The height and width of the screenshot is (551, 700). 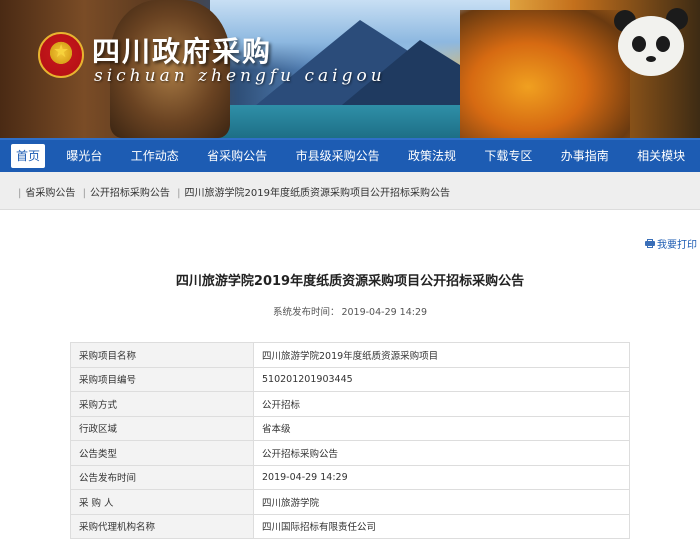 What do you see at coordinates (441, 502) in the screenshot?
I see `info-value: 四川旅游学院` at bounding box center [441, 502].